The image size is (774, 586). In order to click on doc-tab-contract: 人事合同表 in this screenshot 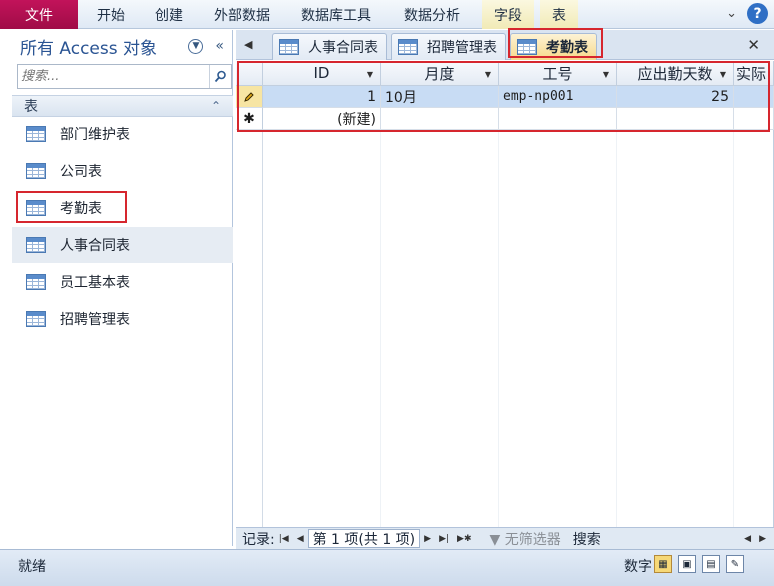, I will do `click(329, 46)`.